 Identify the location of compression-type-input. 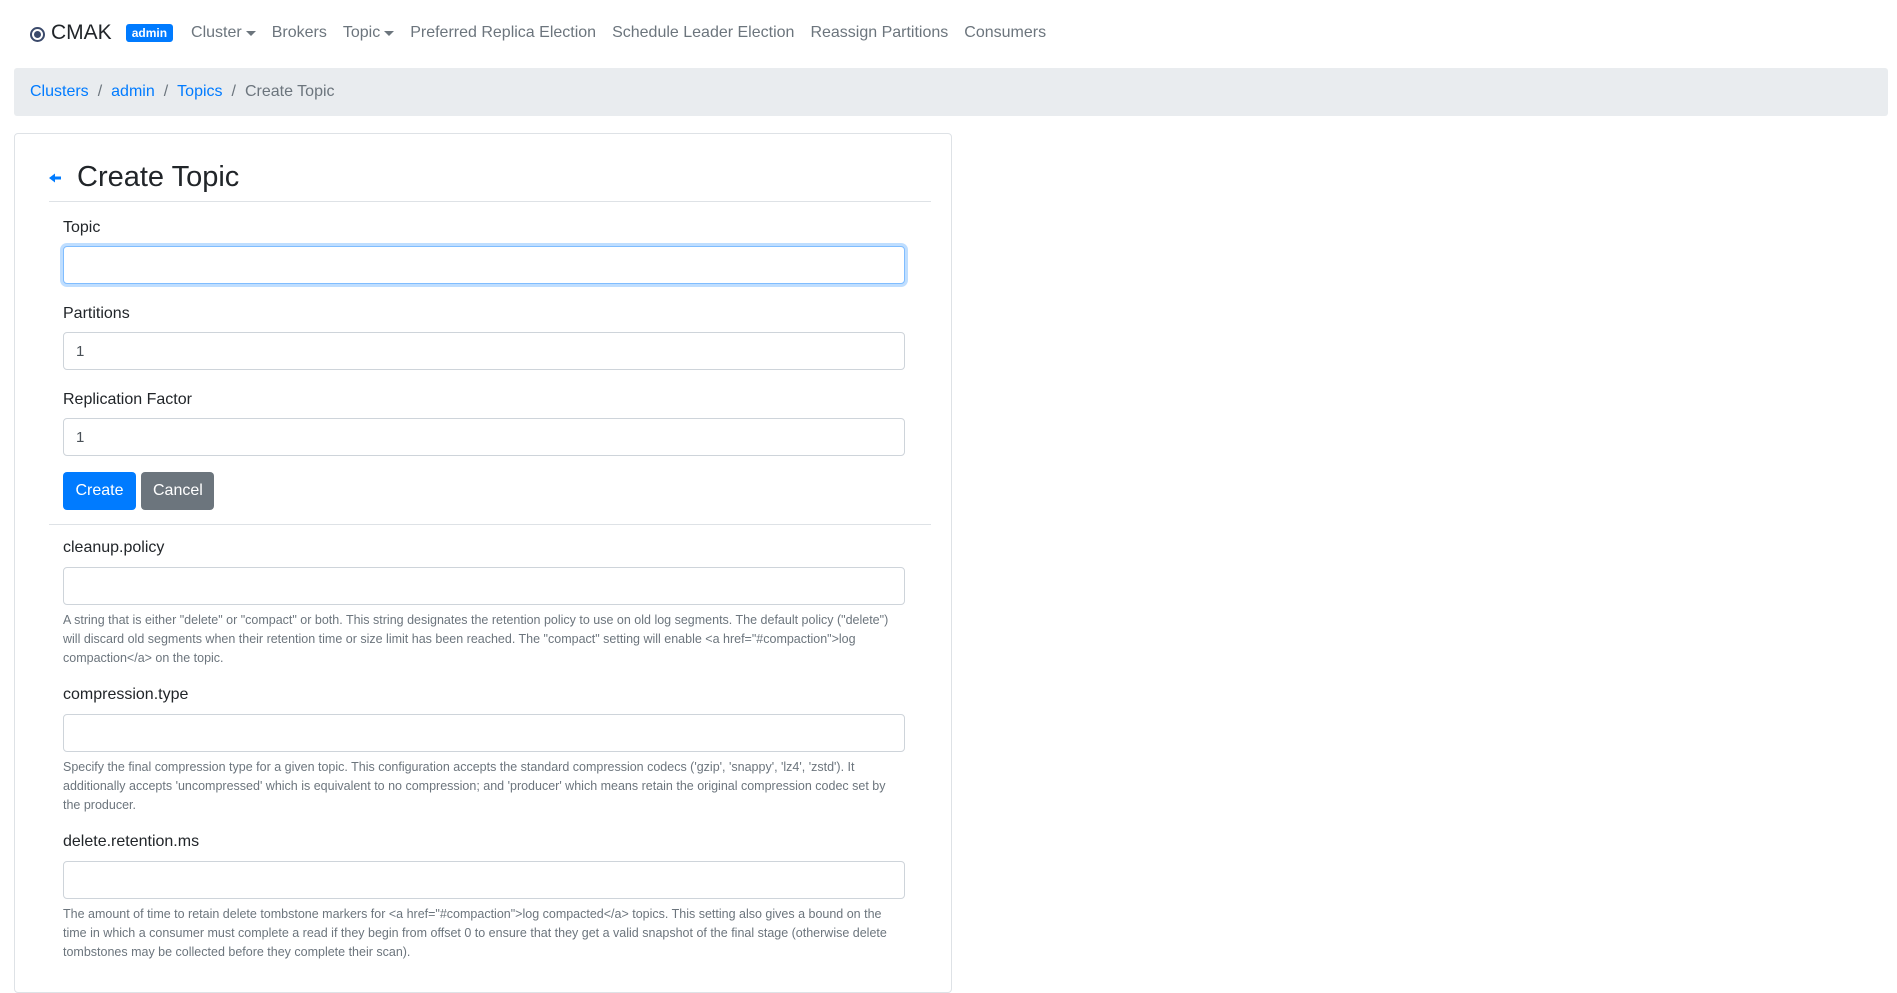
(484, 733).